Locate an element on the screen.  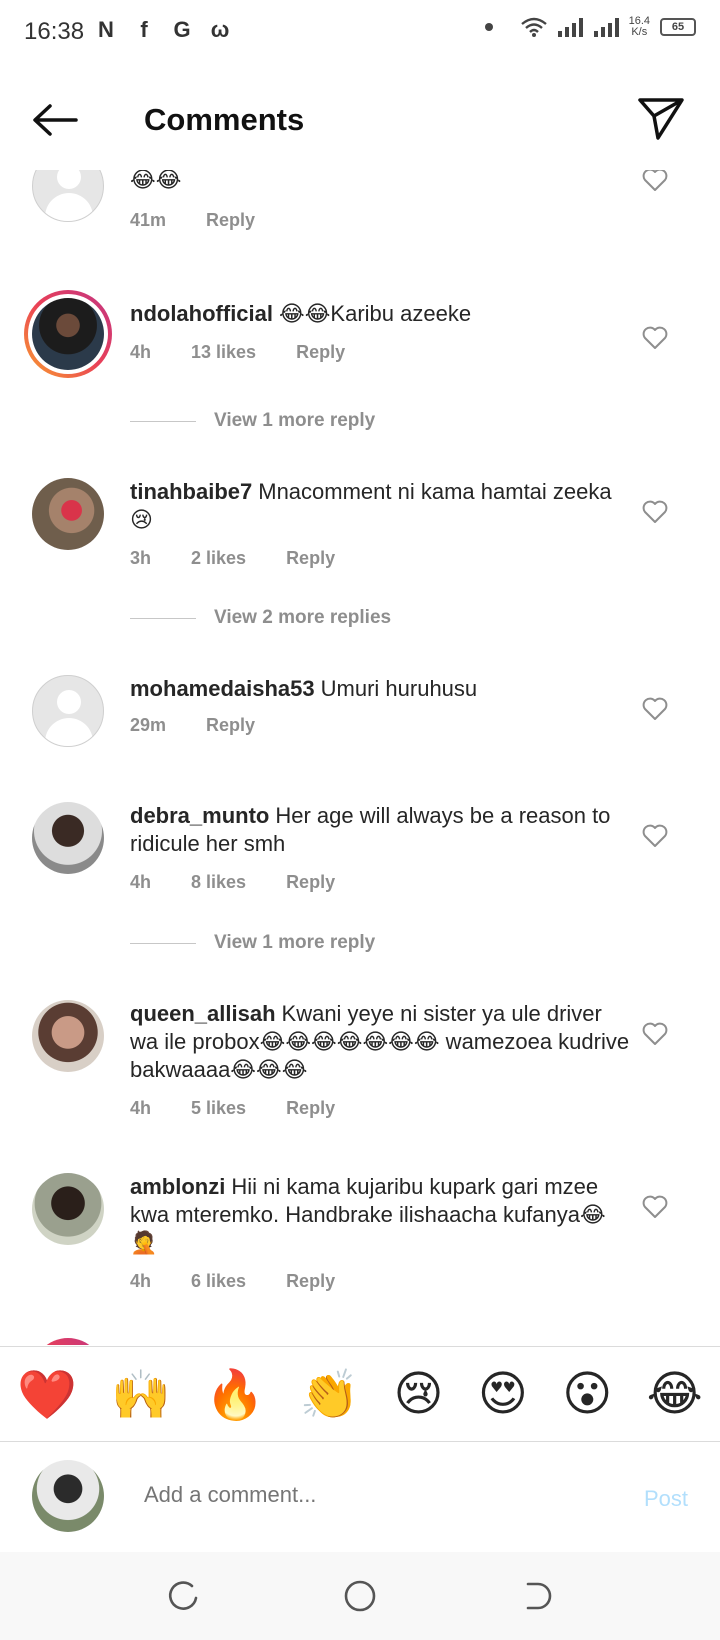
status-indicators: 16.4 K/s 65 is located at coordinates (590, 27).